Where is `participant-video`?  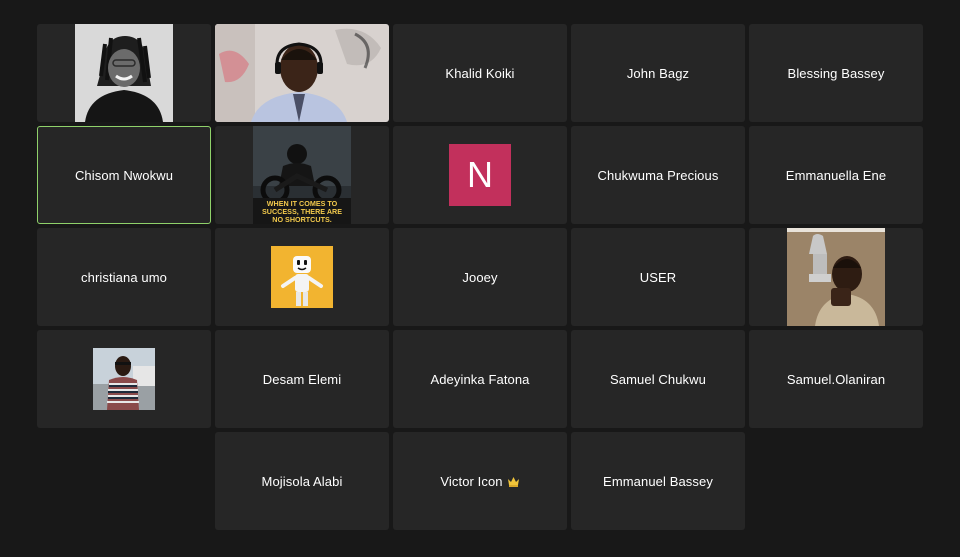 participant-video is located at coordinates (302, 73).